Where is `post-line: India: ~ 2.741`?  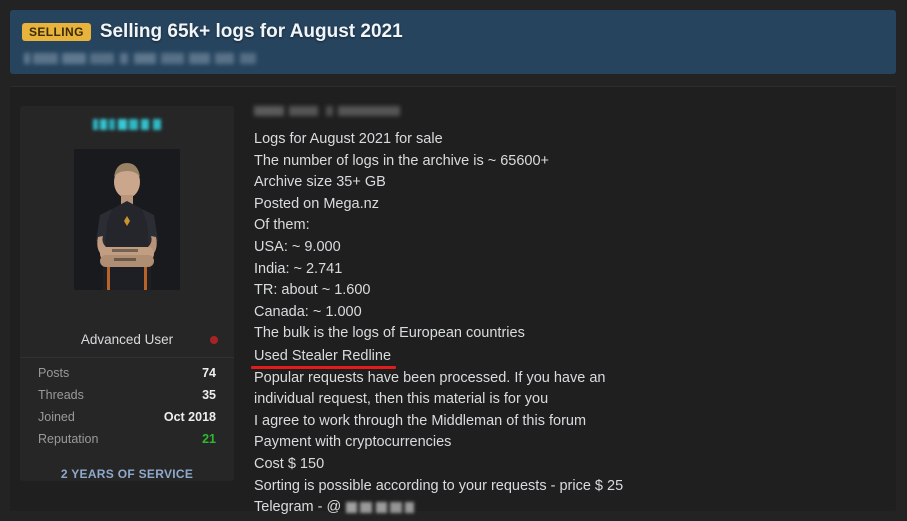
post-line: India: ~ 2.741 is located at coordinates (298, 268).